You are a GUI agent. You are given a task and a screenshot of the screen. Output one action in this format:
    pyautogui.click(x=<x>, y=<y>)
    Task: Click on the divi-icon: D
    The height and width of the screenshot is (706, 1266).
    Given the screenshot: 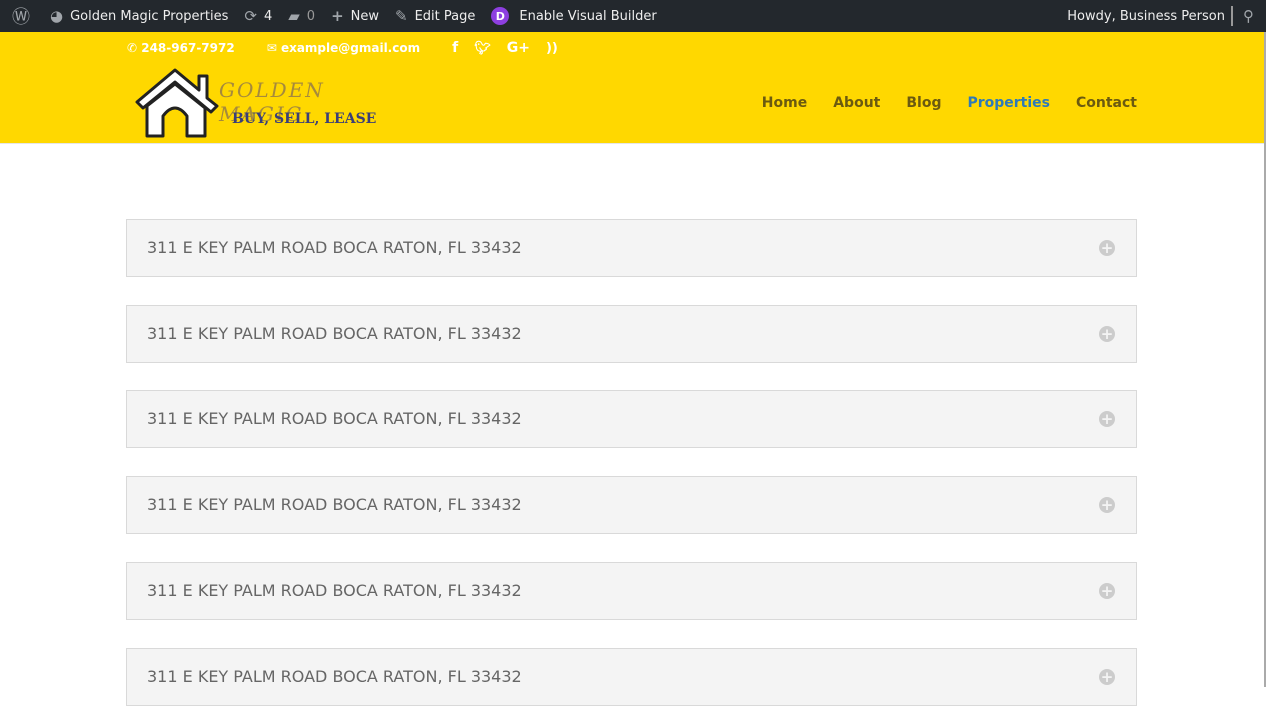 What is the action you would take?
    pyautogui.click(x=500, y=16)
    